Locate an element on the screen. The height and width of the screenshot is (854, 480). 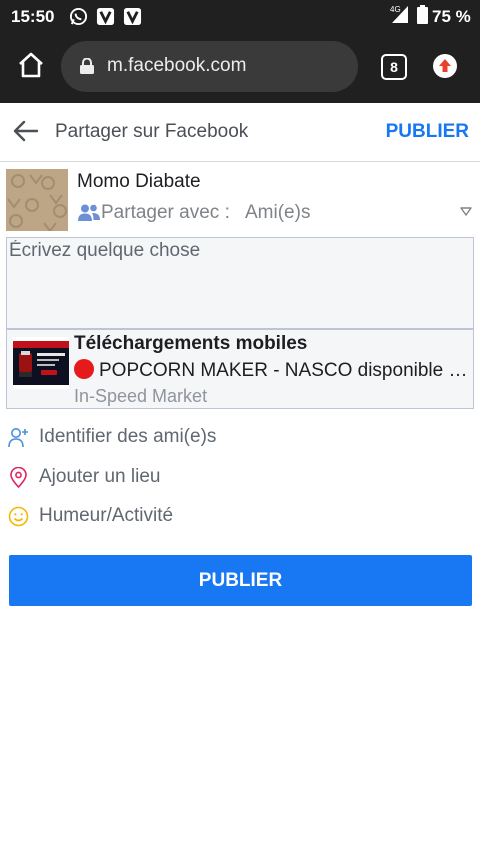
home-icon is located at coordinates (31, 65).